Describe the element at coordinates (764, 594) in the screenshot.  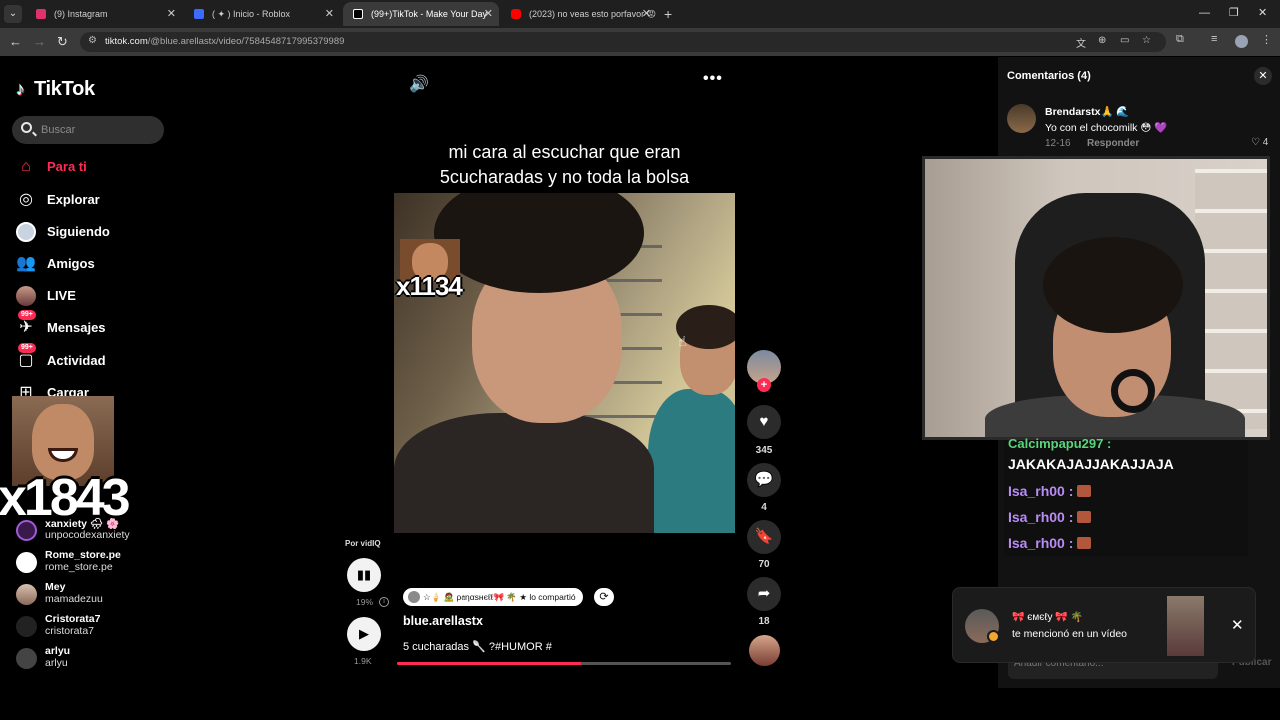
I see `share-button: ➦` at that location.